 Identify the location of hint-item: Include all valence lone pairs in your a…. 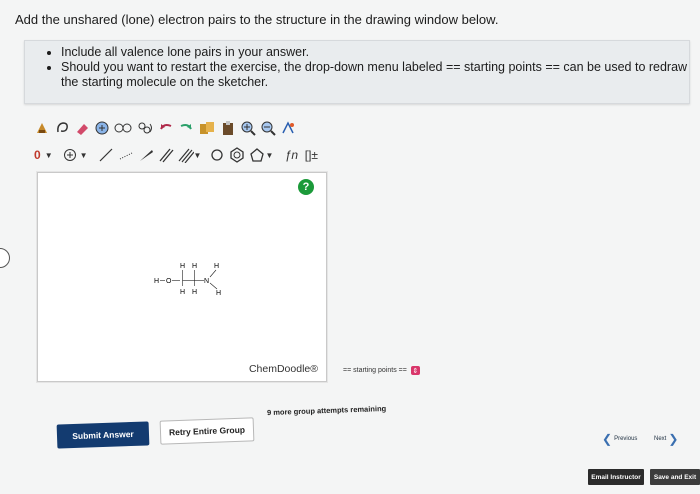
(375, 52).